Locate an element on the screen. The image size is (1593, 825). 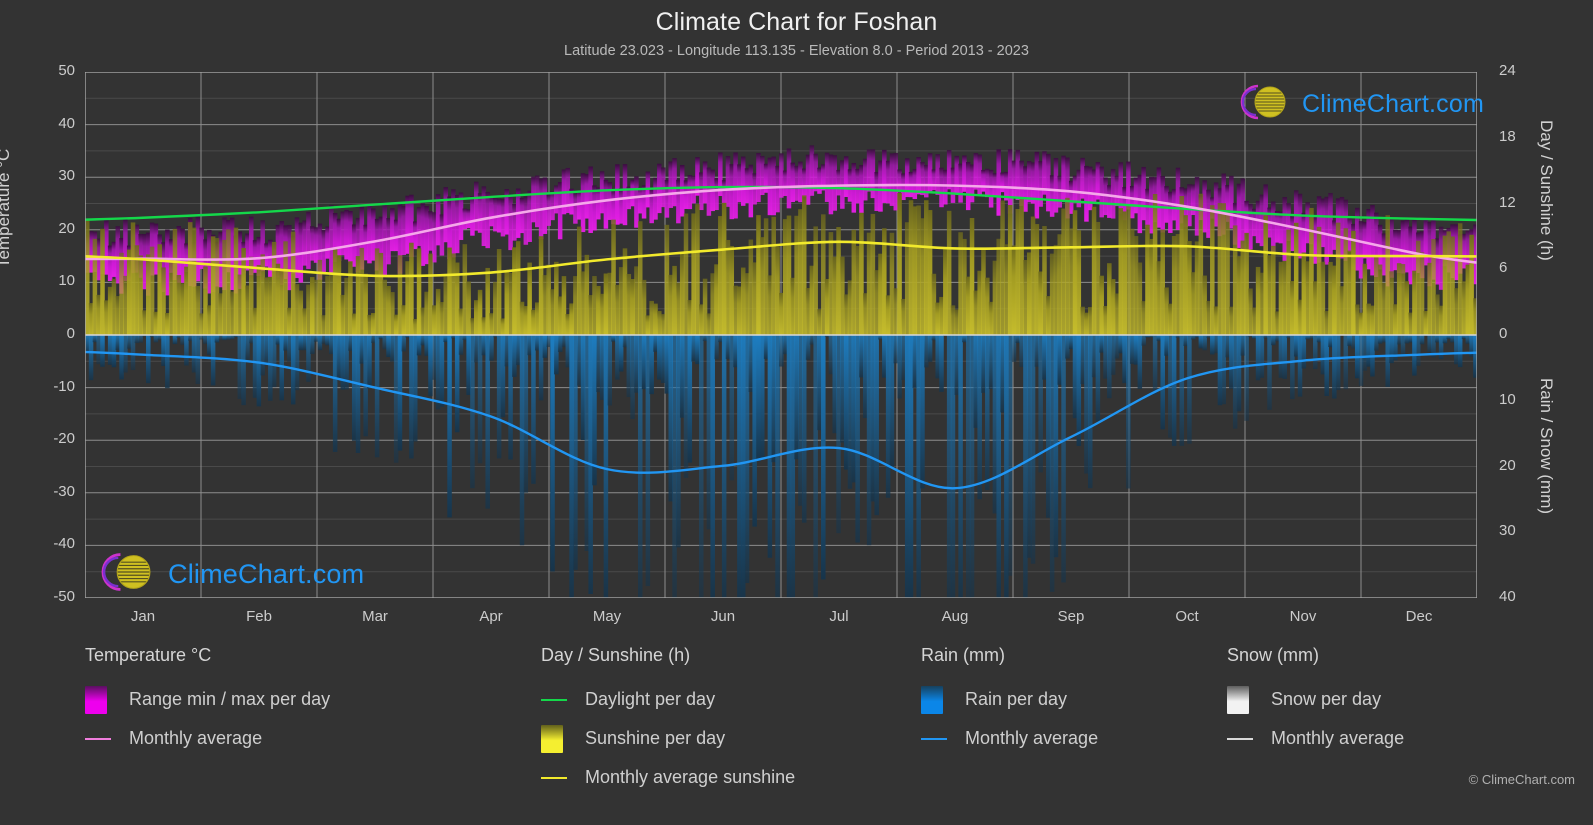
copyright-text: © ClimeChart.com is located at coordinates (1521, 779).